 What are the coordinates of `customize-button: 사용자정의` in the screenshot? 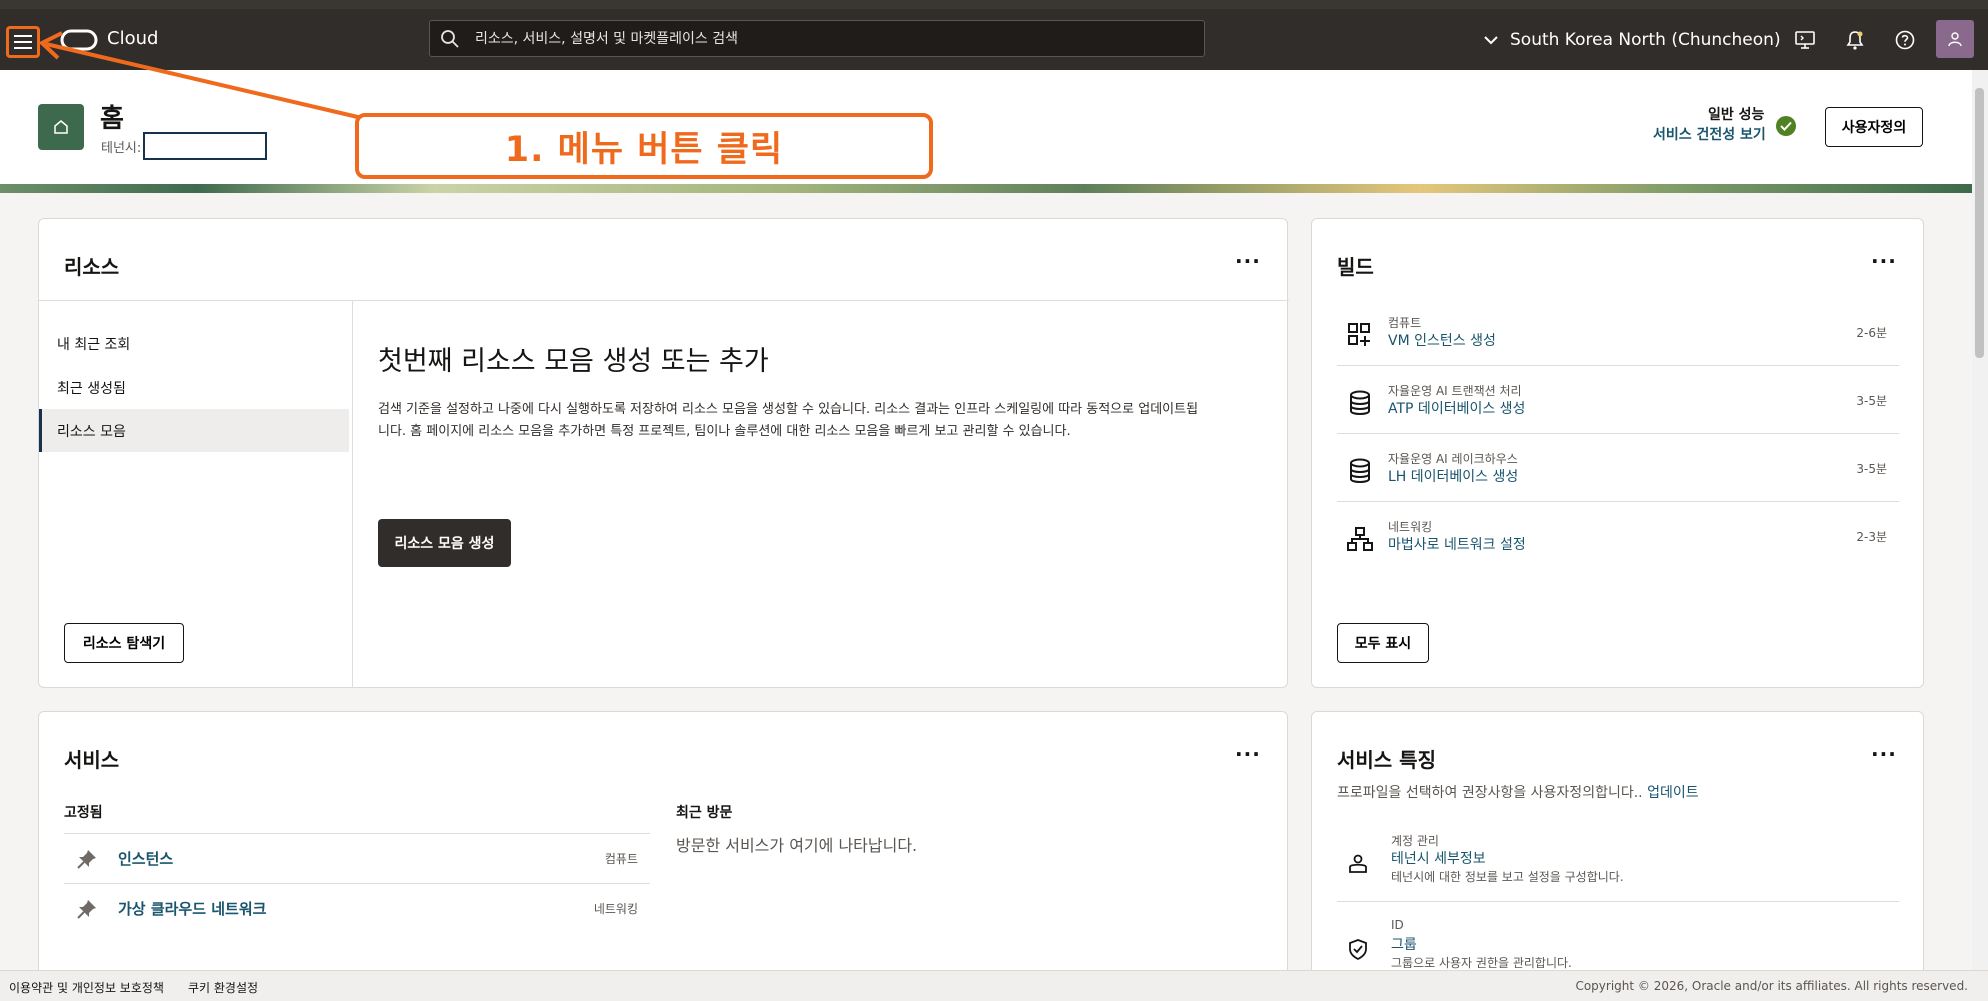 It's located at (1874, 127).